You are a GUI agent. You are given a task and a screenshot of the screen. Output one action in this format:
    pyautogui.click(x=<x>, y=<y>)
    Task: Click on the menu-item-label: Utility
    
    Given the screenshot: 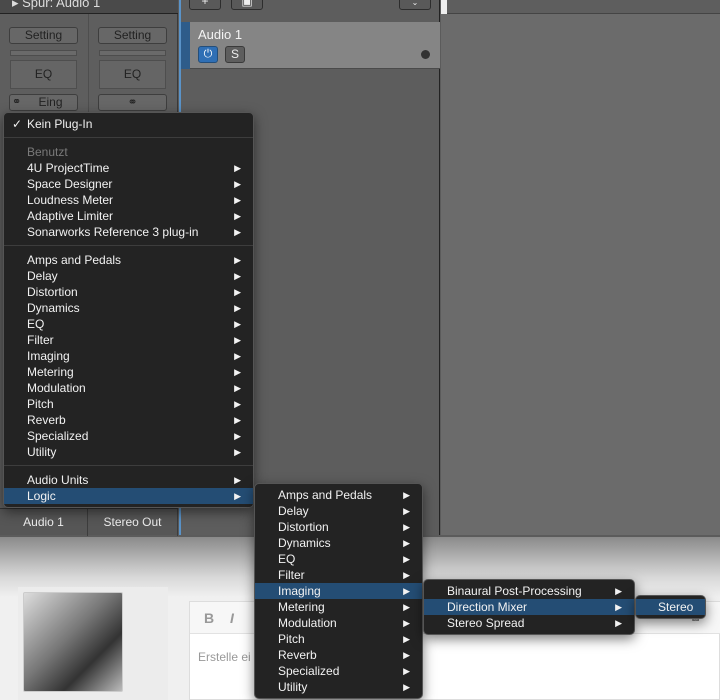 What is the action you would take?
    pyautogui.click(x=42, y=452)
    